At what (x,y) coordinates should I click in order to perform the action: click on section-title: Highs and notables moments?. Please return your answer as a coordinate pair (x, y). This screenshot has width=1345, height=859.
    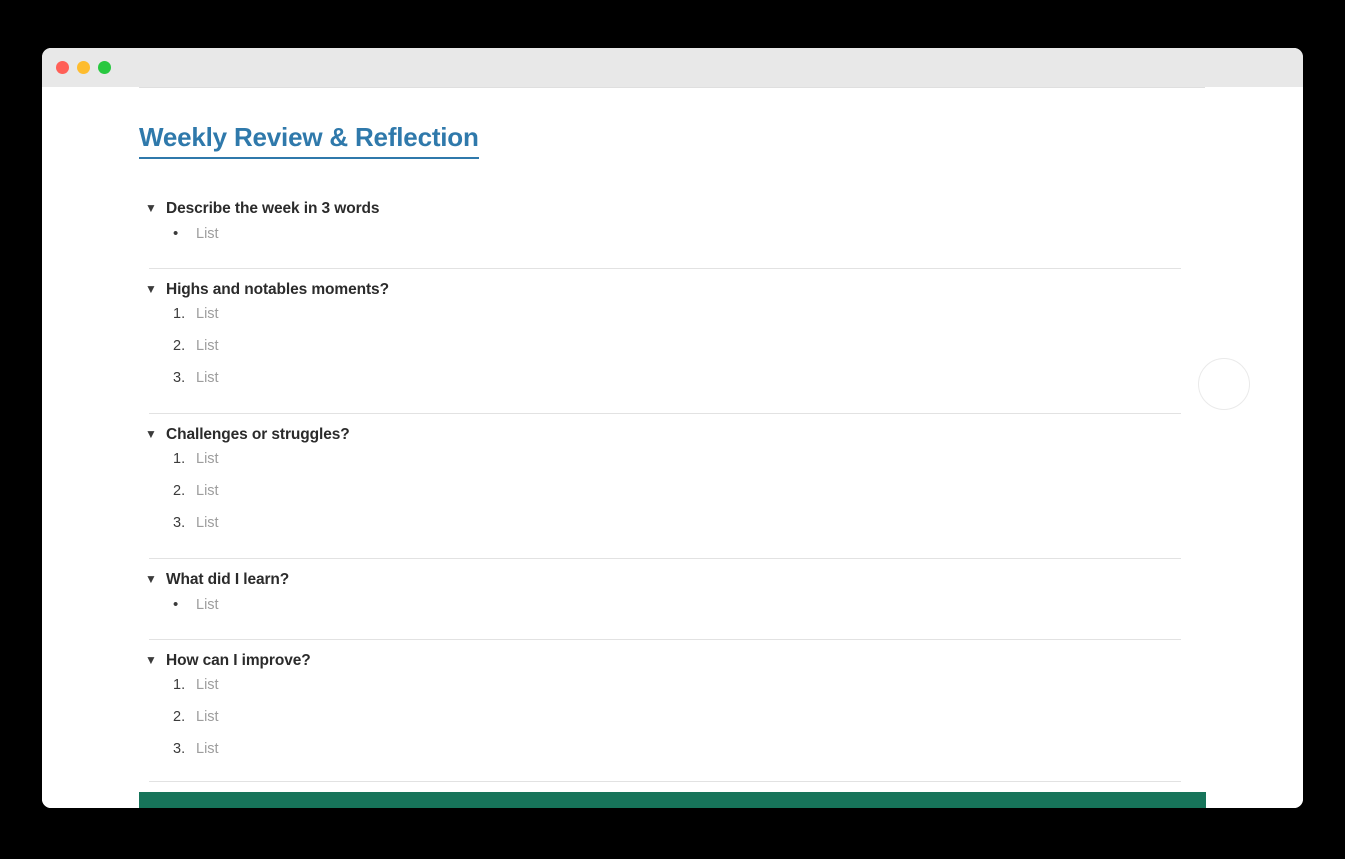
    Looking at the image, I should click on (277, 289).